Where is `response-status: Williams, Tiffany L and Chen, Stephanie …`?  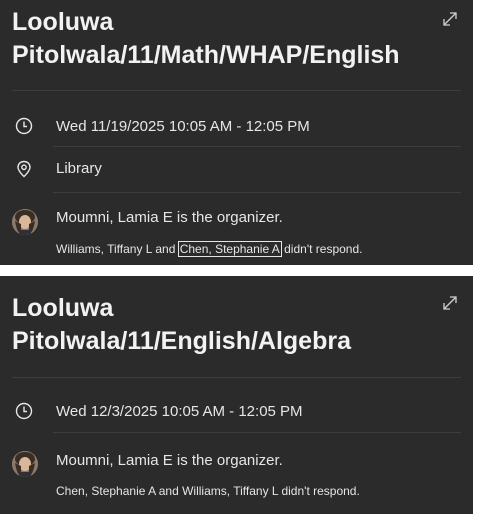
response-status: Williams, Tiffany L and Chen, Stephanie … is located at coordinates (209, 249).